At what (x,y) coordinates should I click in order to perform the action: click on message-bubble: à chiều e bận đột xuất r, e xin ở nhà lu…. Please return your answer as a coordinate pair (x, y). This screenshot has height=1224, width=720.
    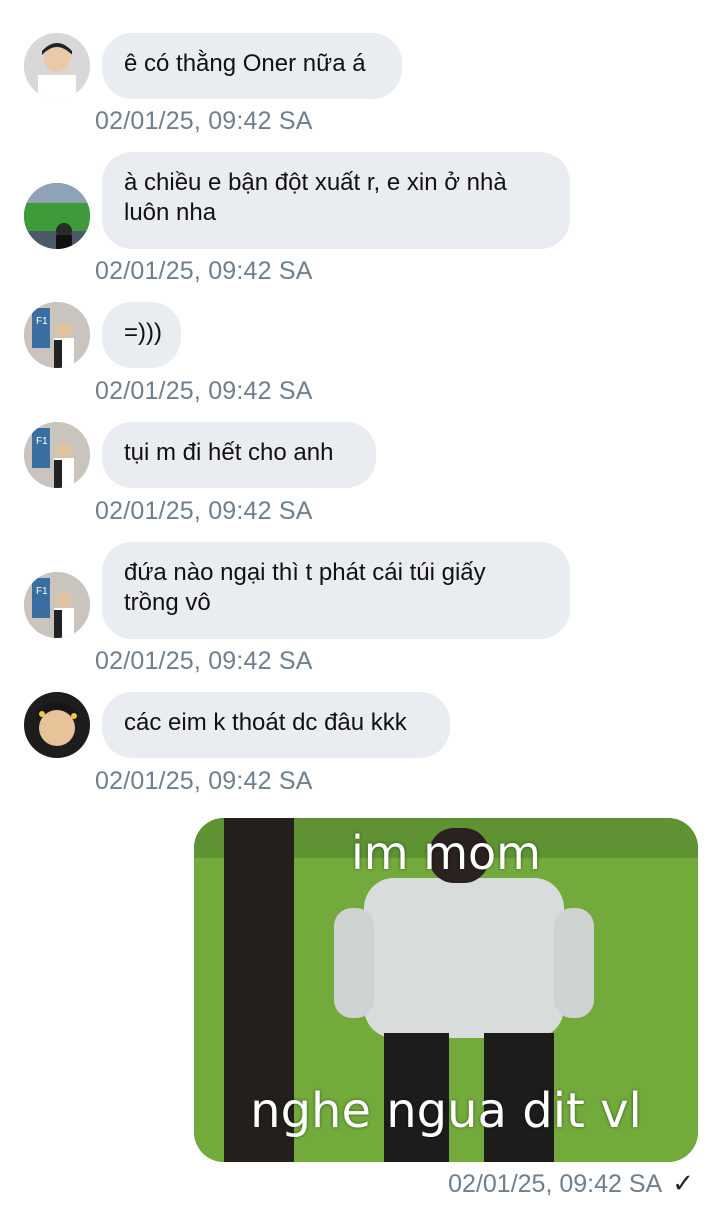
    Looking at the image, I should click on (336, 200).